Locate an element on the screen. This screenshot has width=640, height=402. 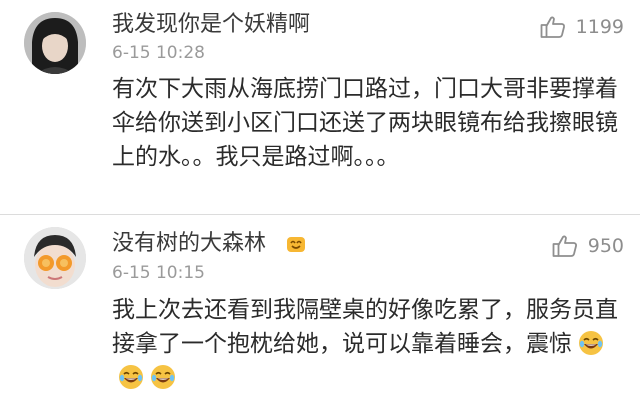
like-count: 1199 is located at coordinates (599, 27).